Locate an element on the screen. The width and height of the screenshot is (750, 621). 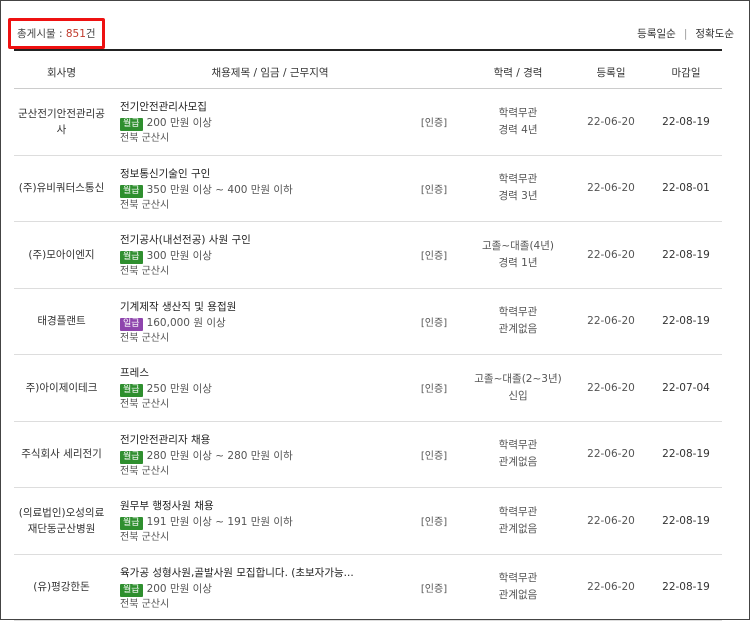
job-title-link: 원무부 행정사원 채용 is located at coordinates (265, 506).